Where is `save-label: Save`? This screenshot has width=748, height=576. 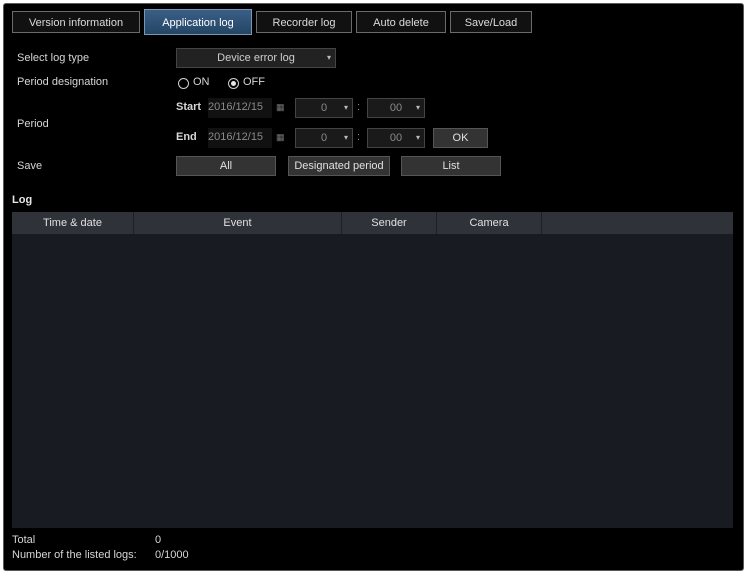
save-label: Save is located at coordinates (30, 166).